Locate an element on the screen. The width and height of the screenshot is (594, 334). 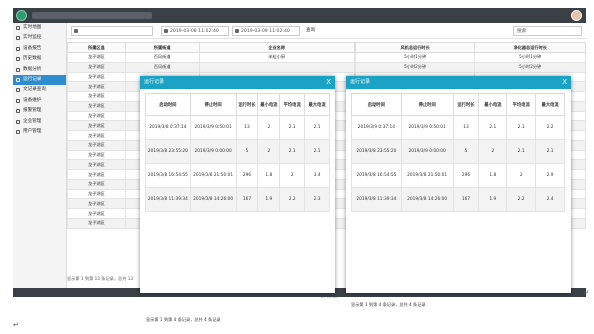
gear-icon is located at coordinates (18, 121).